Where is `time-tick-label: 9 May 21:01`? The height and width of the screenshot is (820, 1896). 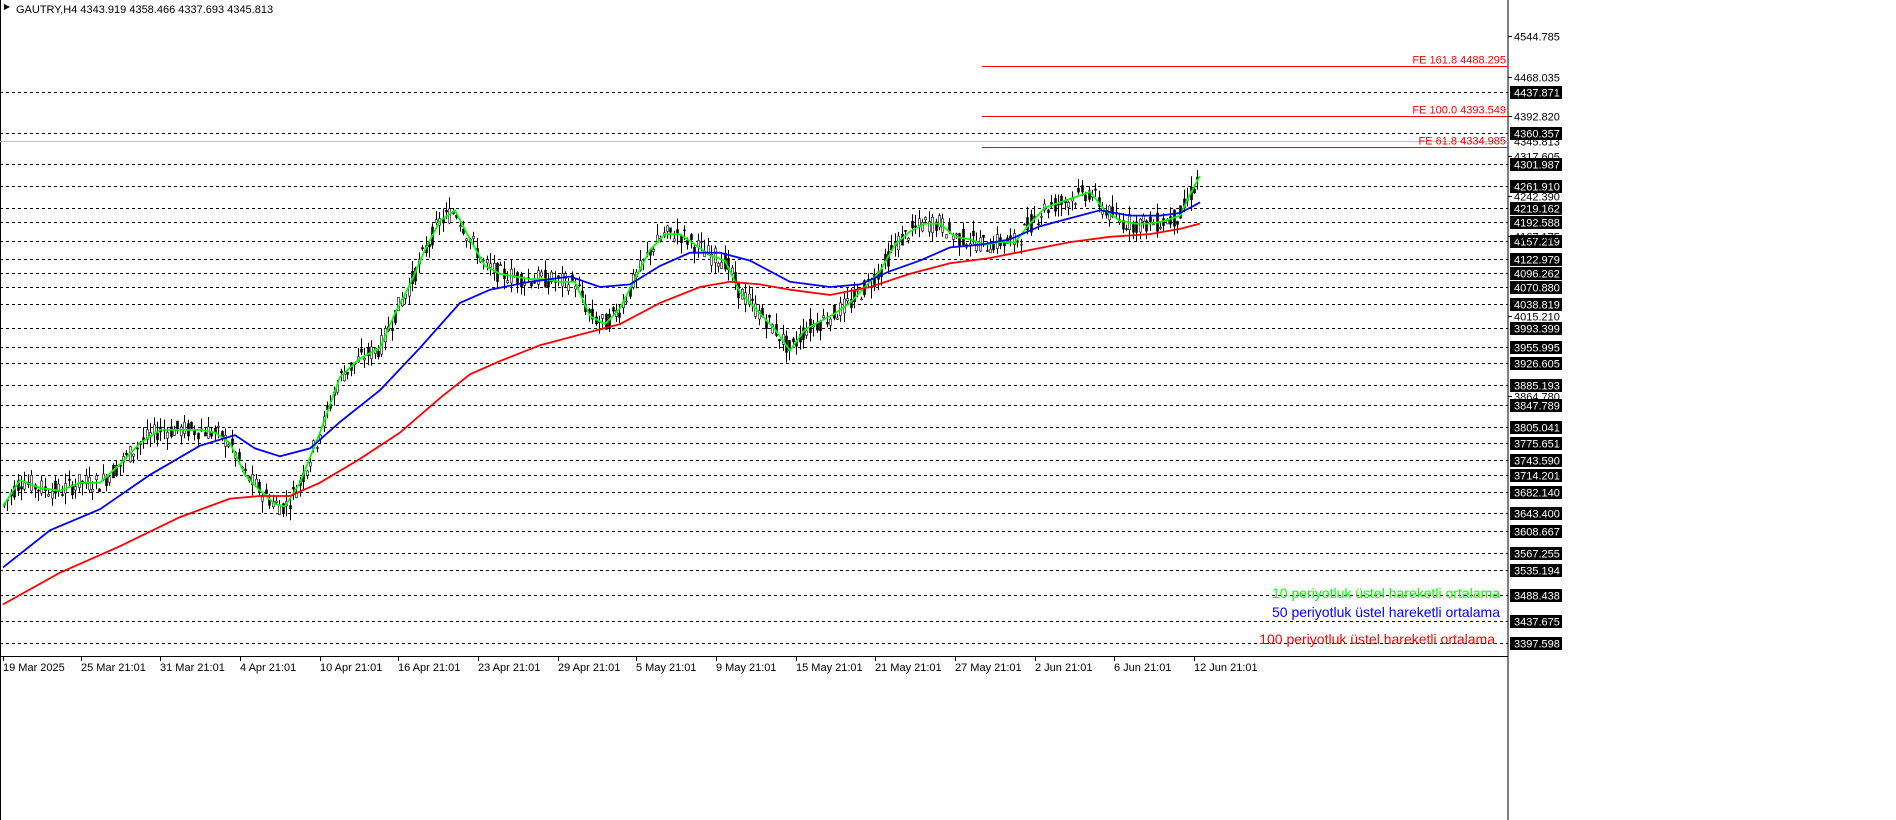 time-tick-label: 9 May 21:01 is located at coordinates (746, 668).